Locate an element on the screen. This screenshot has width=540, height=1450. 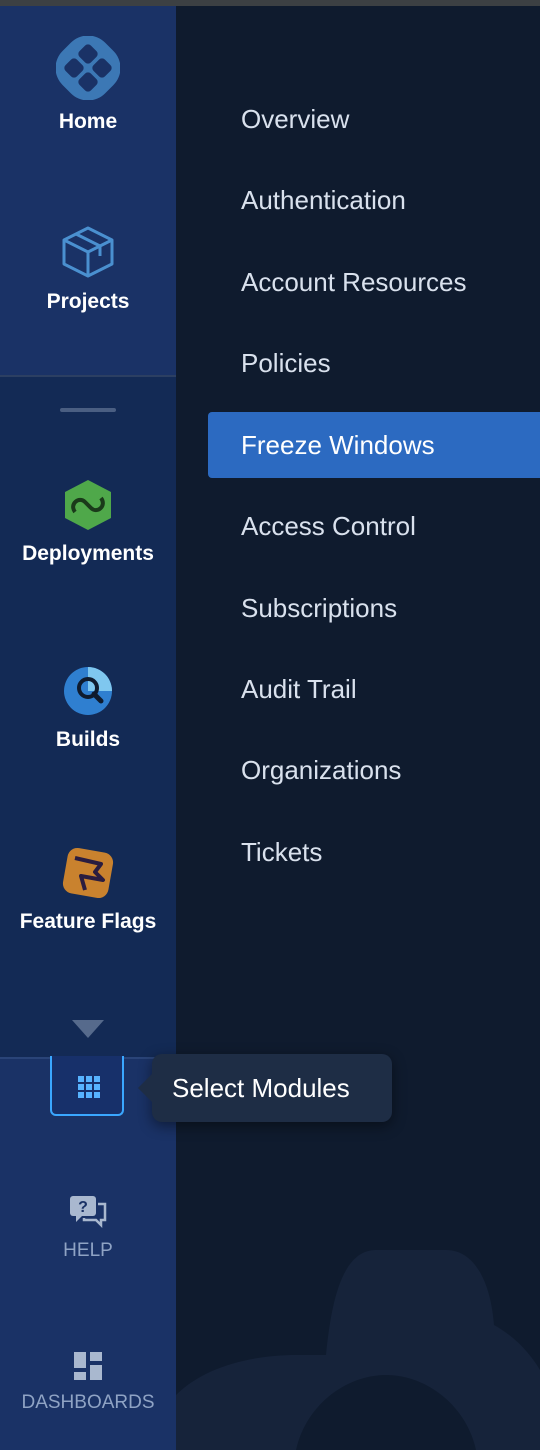
menu-item-audit-trail: Audit Trail is located at coordinates (374, 689).